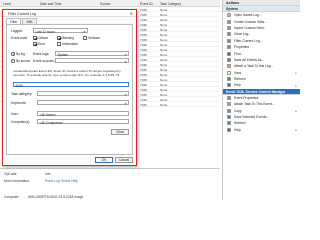  I want to click on column-header-task-category: Task Category, so click(170, 4).